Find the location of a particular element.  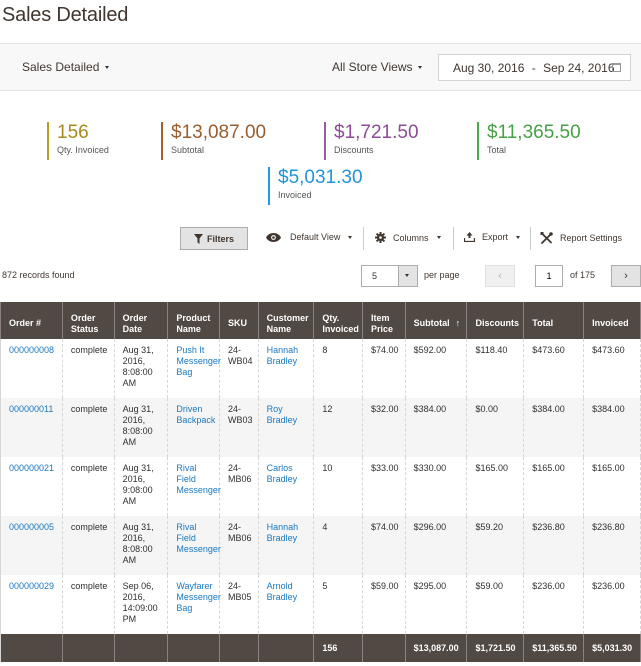

per-page-toggle is located at coordinates (407, 276).